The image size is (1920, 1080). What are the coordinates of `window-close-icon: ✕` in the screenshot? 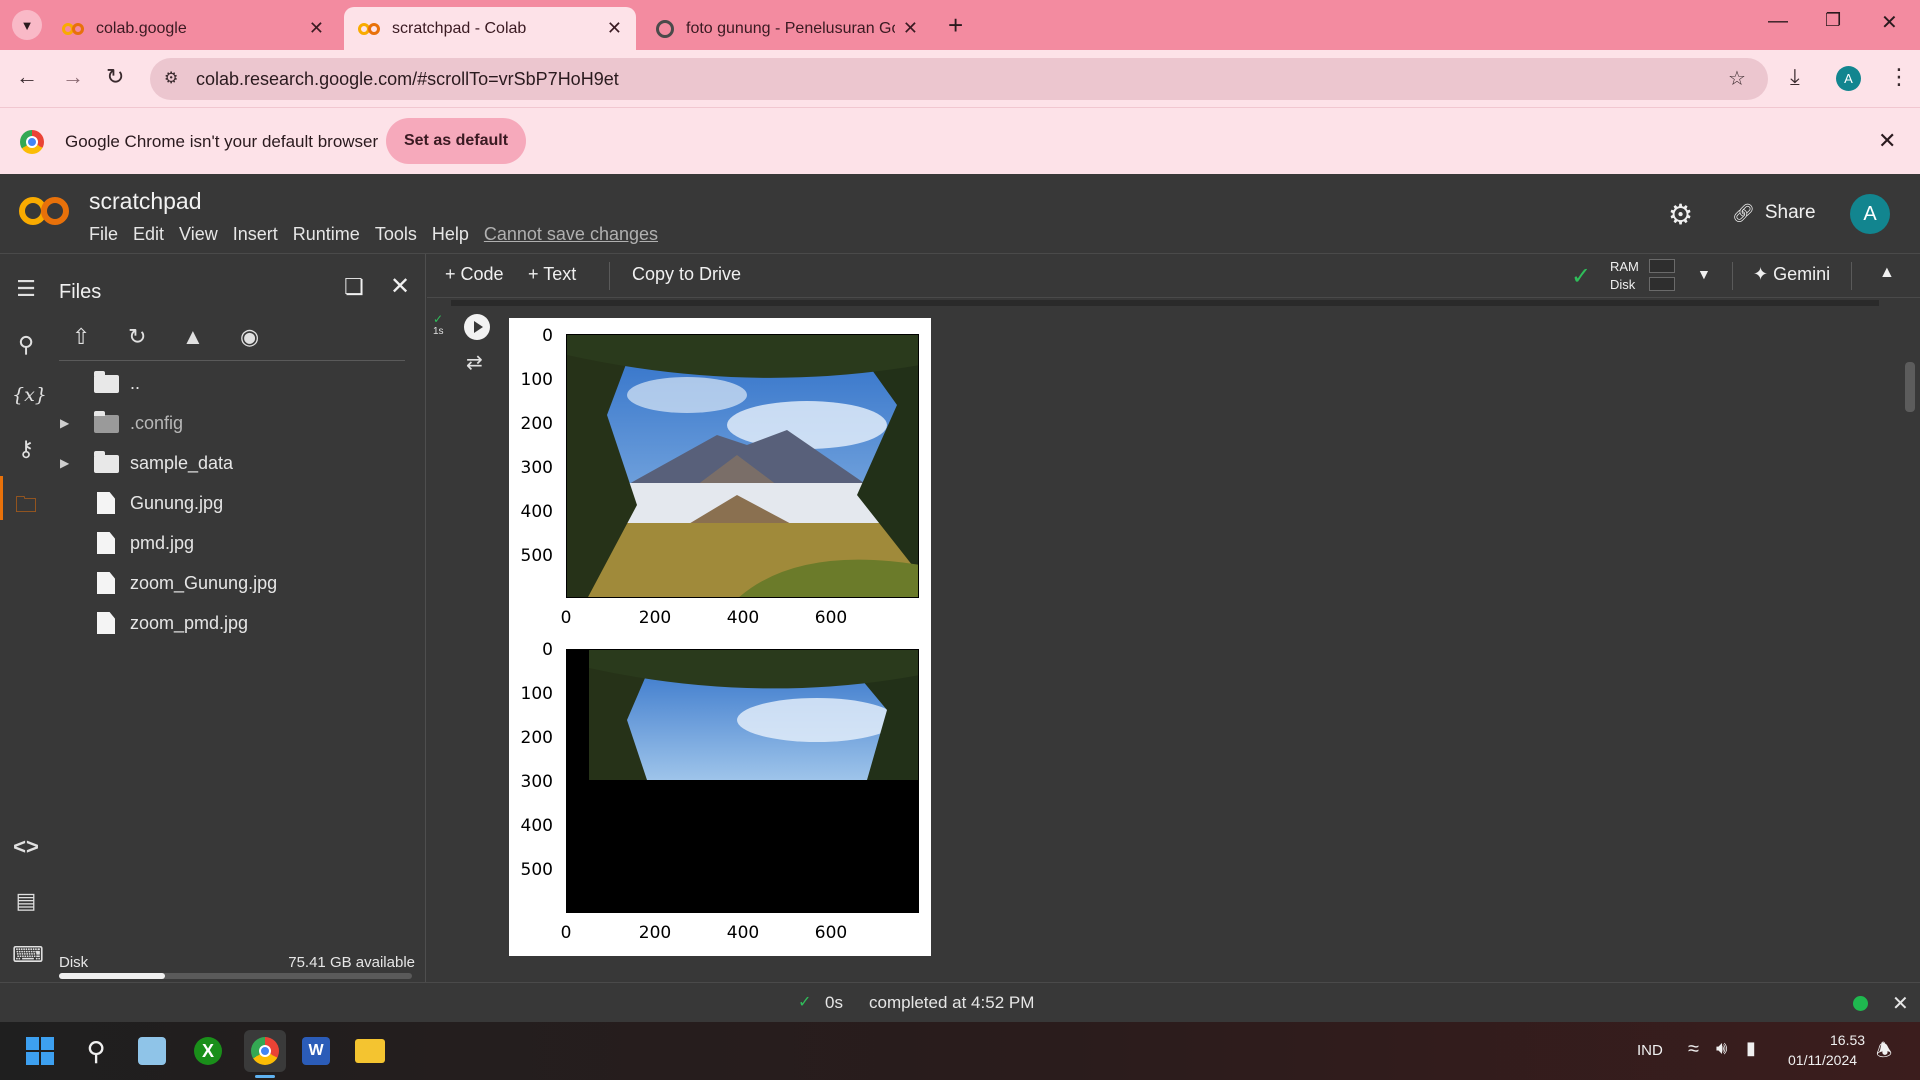 It's located at (1889, 22).